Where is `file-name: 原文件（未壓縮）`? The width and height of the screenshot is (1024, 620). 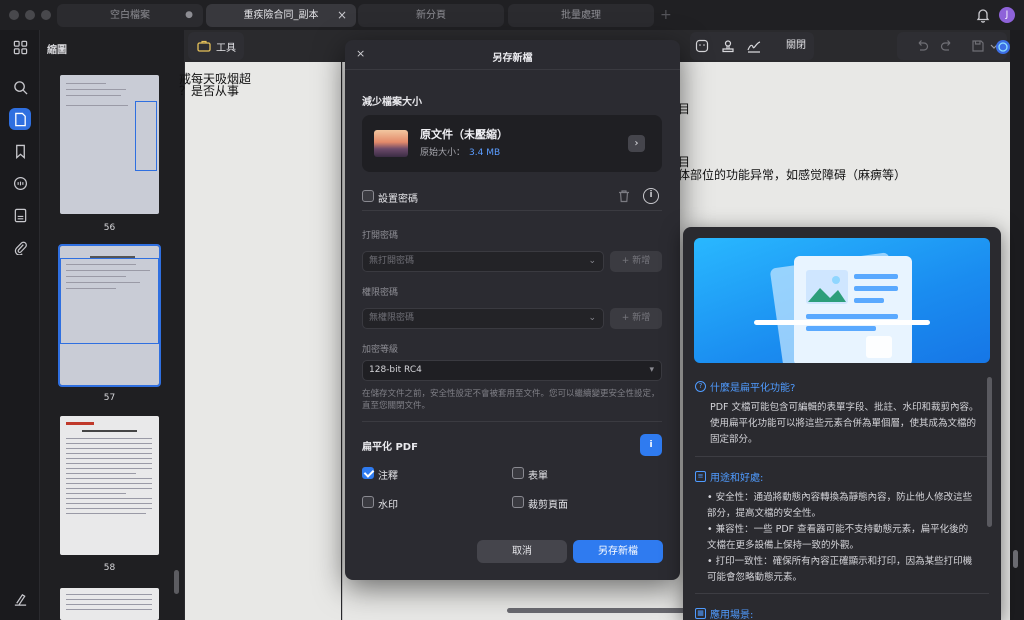 file-name: 原文件（未壓縮） is located at coordinates (464, 134).